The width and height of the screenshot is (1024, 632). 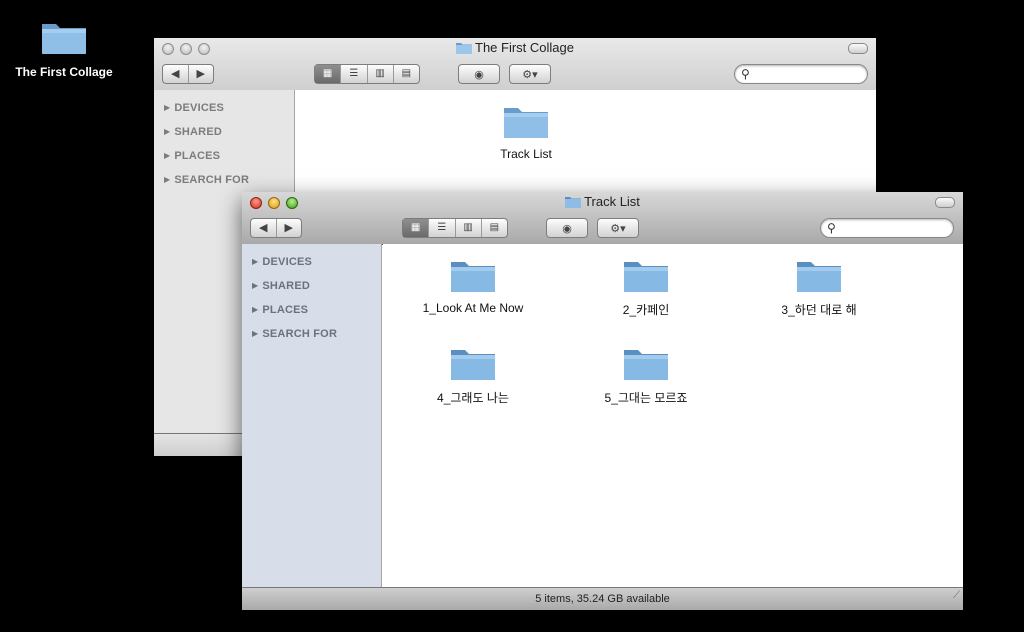 I want to click on resize-grip-icon: ⟋, so click(x=956, y=596).